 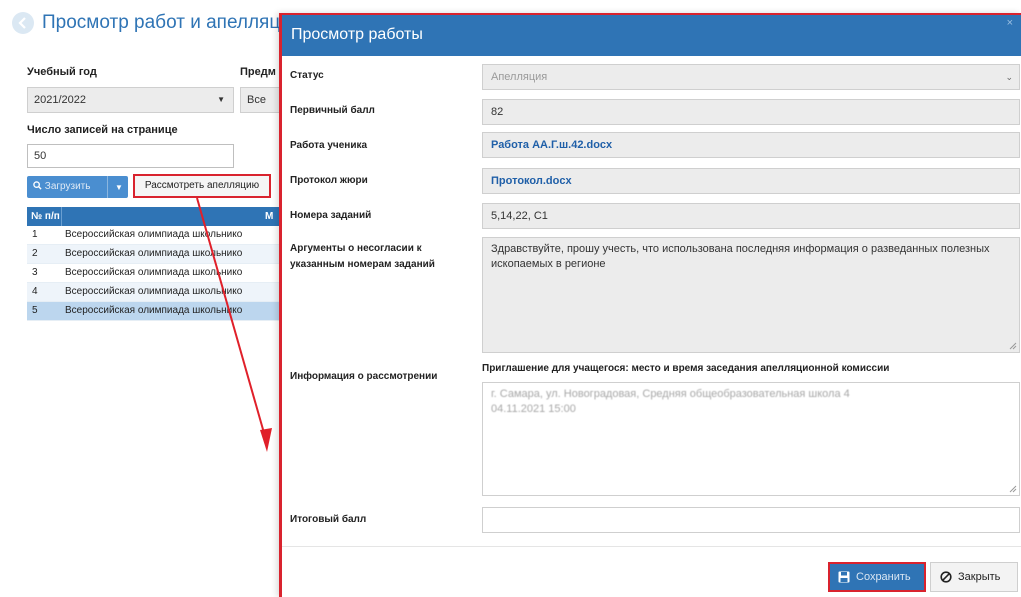 I want to click on table-row-selected: 5 Всероссийская олимпиада школьнико, so click(x=157, y=311).